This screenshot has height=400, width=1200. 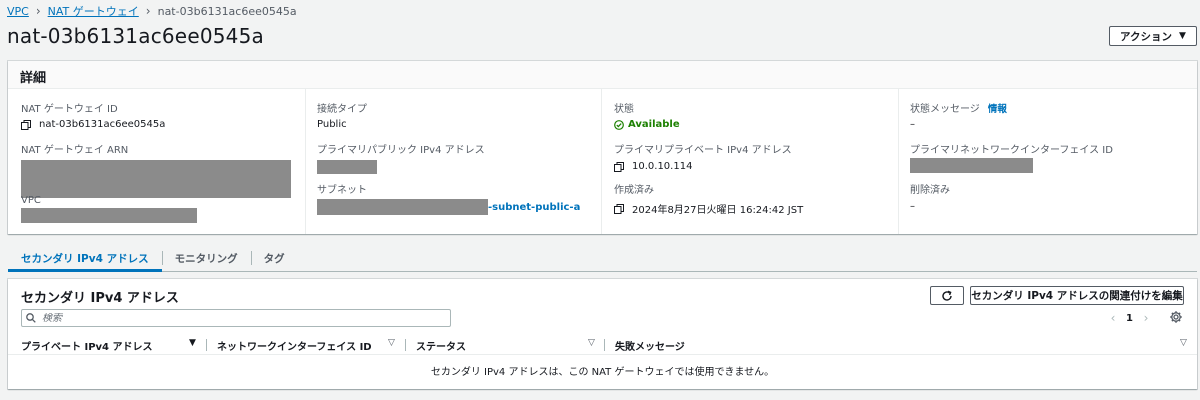 I want to click on field-state-message: 状態メッセージ 情報 –, so click(x=958, y=115).